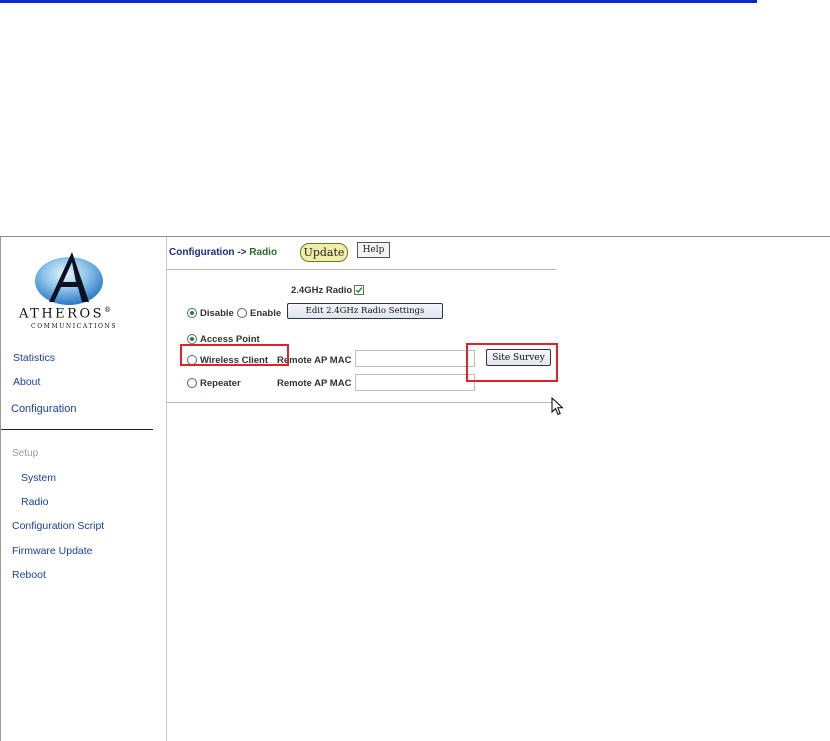 The height and width of the screenshot is (741, 830). What do you see at coordinates (230, 339) in the screenshot?
I see `access-point-label: Access Point` at bounding box center [230, 339].